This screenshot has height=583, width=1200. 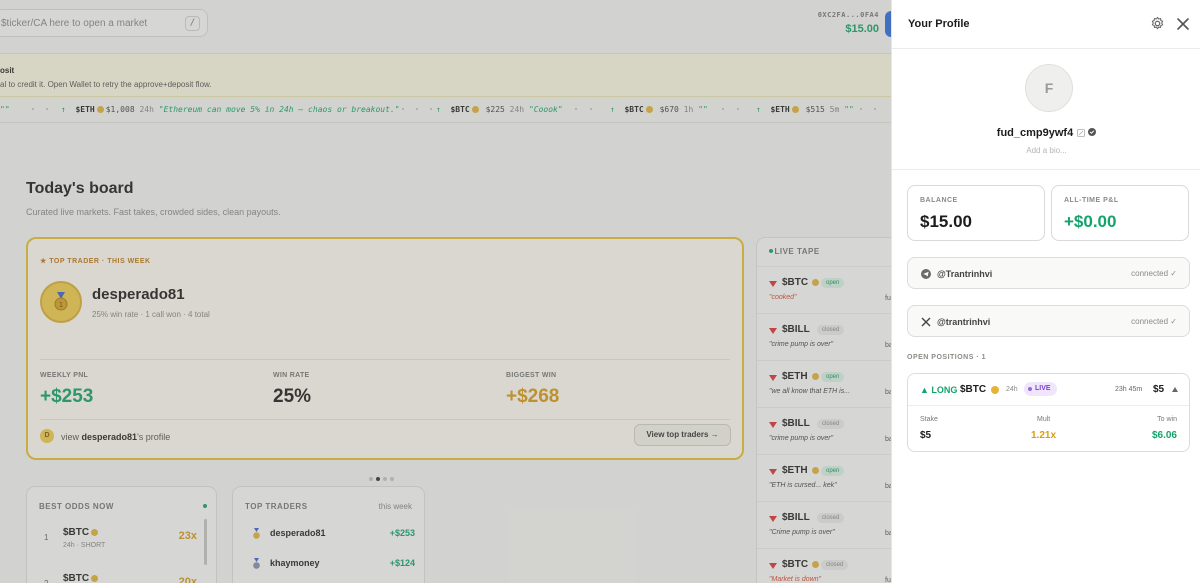 I want to click on position-duration: 24h, so click(x=1012, y=389).